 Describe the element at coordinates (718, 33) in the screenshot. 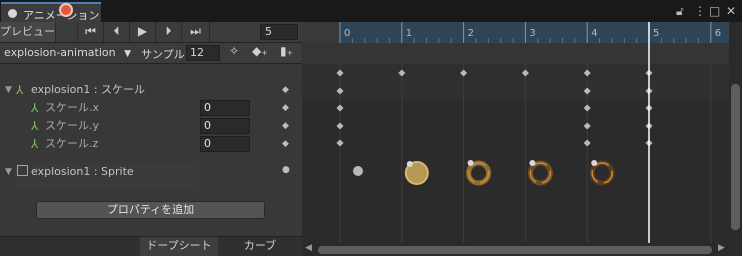

I see `ruler-label: 6` at that location.